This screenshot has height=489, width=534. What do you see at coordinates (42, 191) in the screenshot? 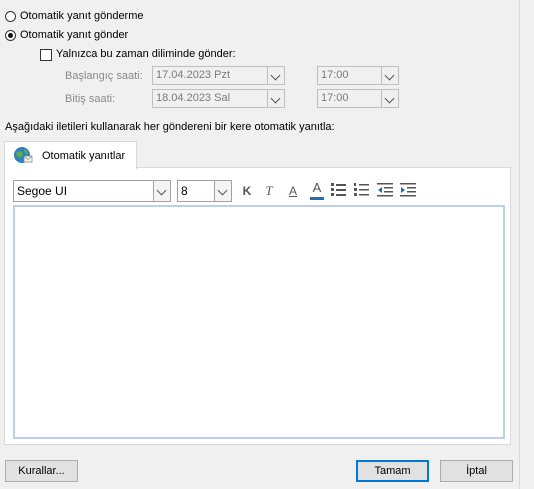
I see `font-family-value: Segoe UI` at bounding box center [42, 191].